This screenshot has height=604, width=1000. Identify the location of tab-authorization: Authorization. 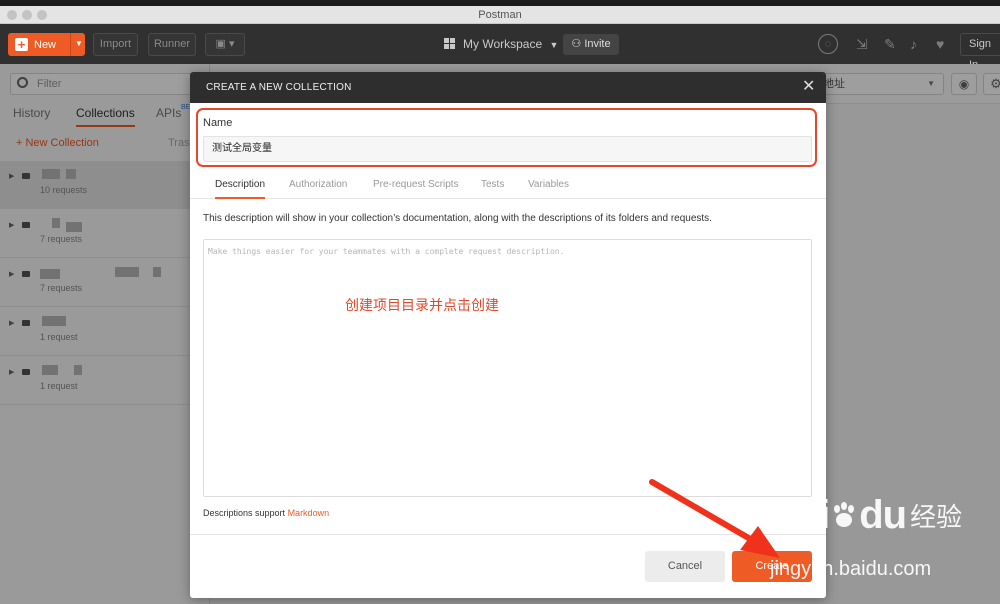
(318, 184).